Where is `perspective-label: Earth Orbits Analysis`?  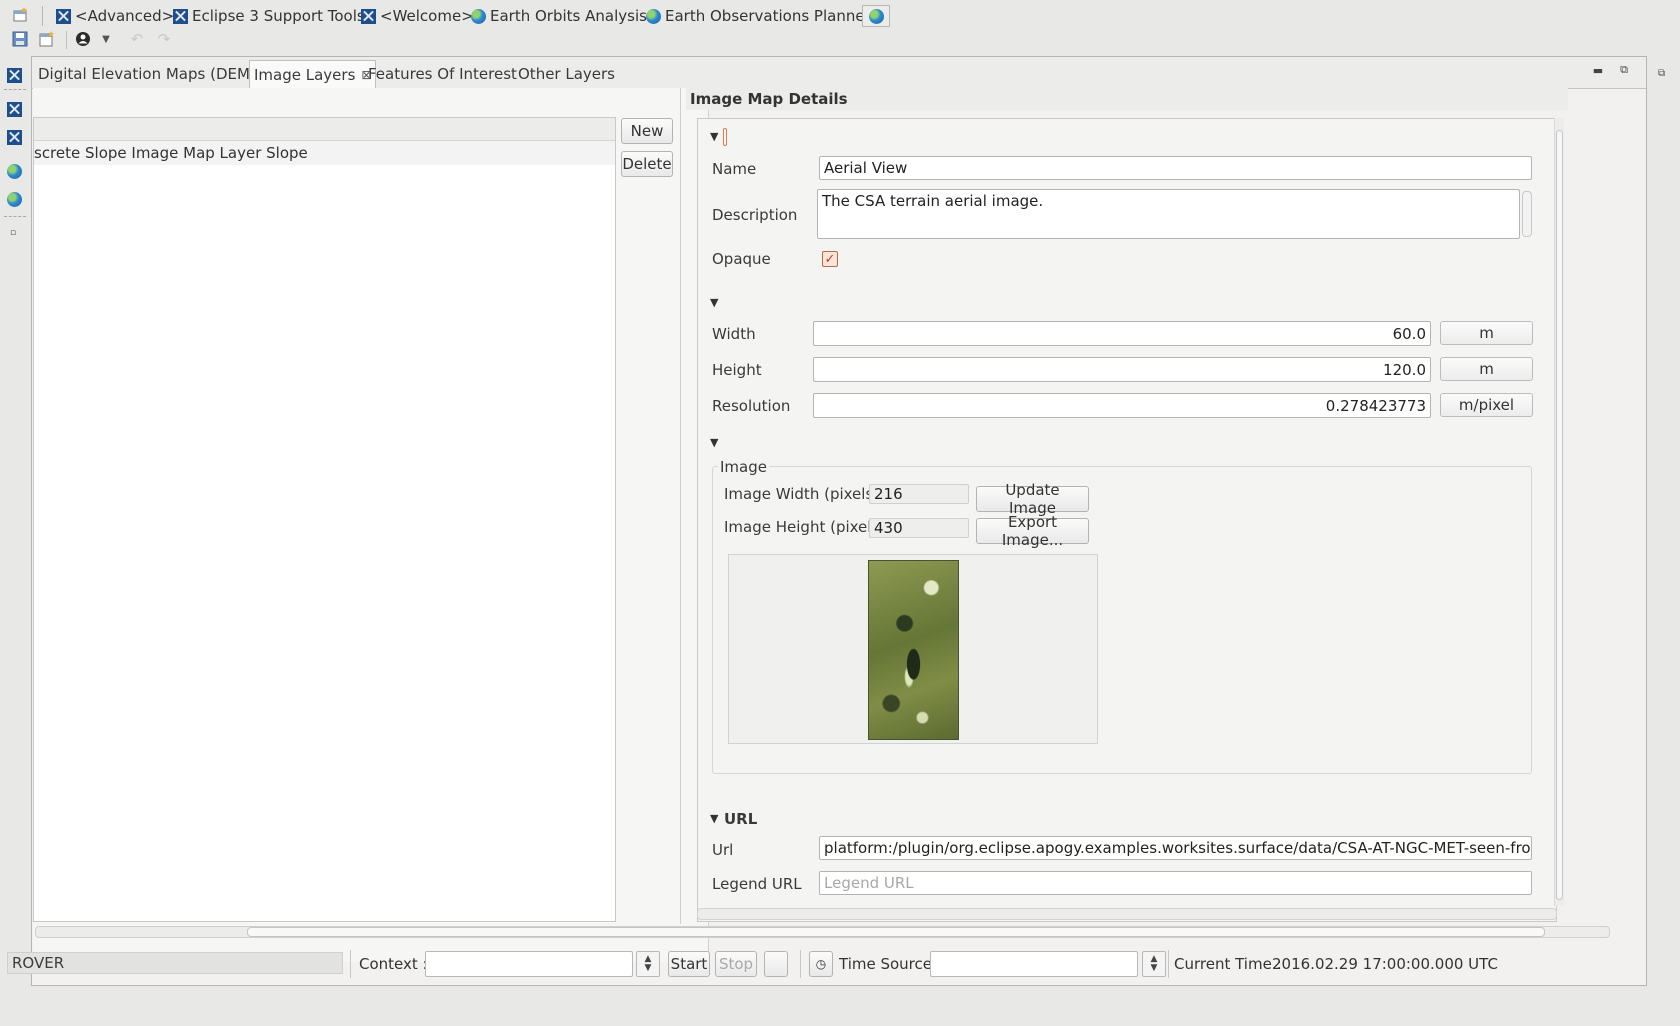
perspective-label: Earth Orbits Analysis is located at coordinates (568, 16).